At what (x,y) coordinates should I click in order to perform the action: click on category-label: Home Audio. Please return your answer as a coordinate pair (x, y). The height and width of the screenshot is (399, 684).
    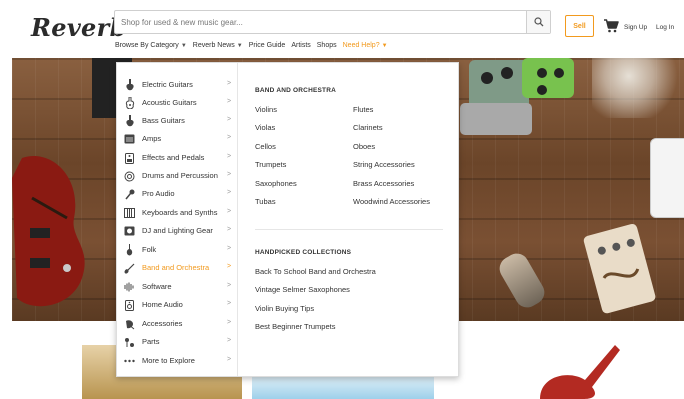
    Looking at the image, I should click on (162, 304).